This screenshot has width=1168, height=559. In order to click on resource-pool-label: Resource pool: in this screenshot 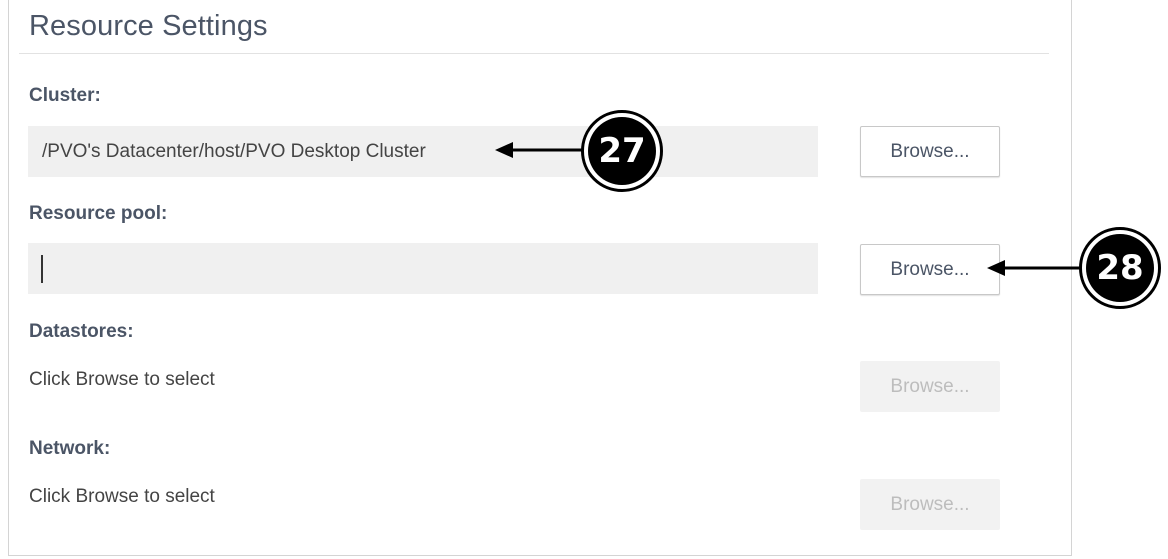, I will do `click(98, 213)`.